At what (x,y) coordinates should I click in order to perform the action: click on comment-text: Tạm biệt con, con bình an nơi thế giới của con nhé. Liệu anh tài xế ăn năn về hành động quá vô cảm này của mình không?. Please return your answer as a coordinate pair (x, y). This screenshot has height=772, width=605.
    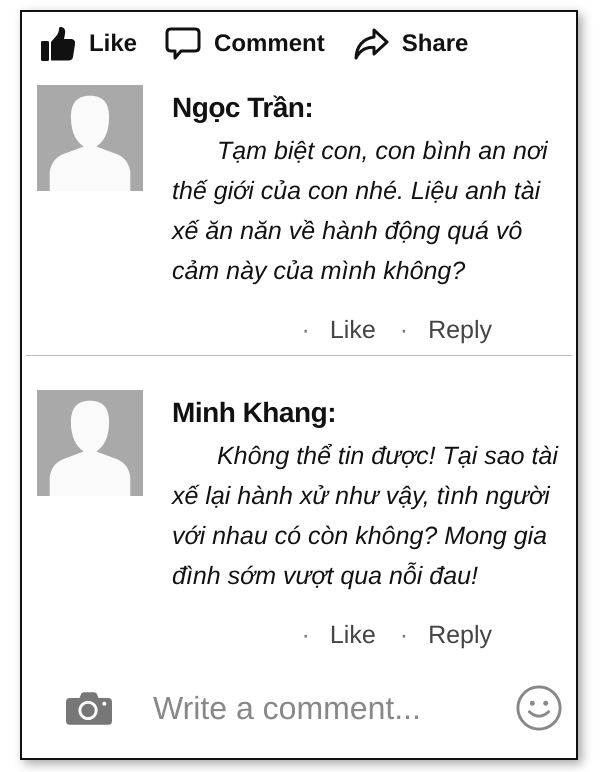
    Looking at the image, I should click on (360, 211).